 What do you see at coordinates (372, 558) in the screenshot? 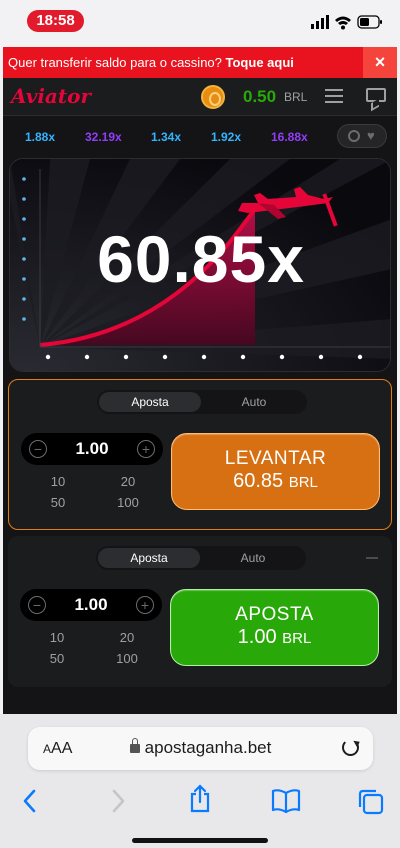
I see `remove-panel-icon` at bounding box center [372, 558].